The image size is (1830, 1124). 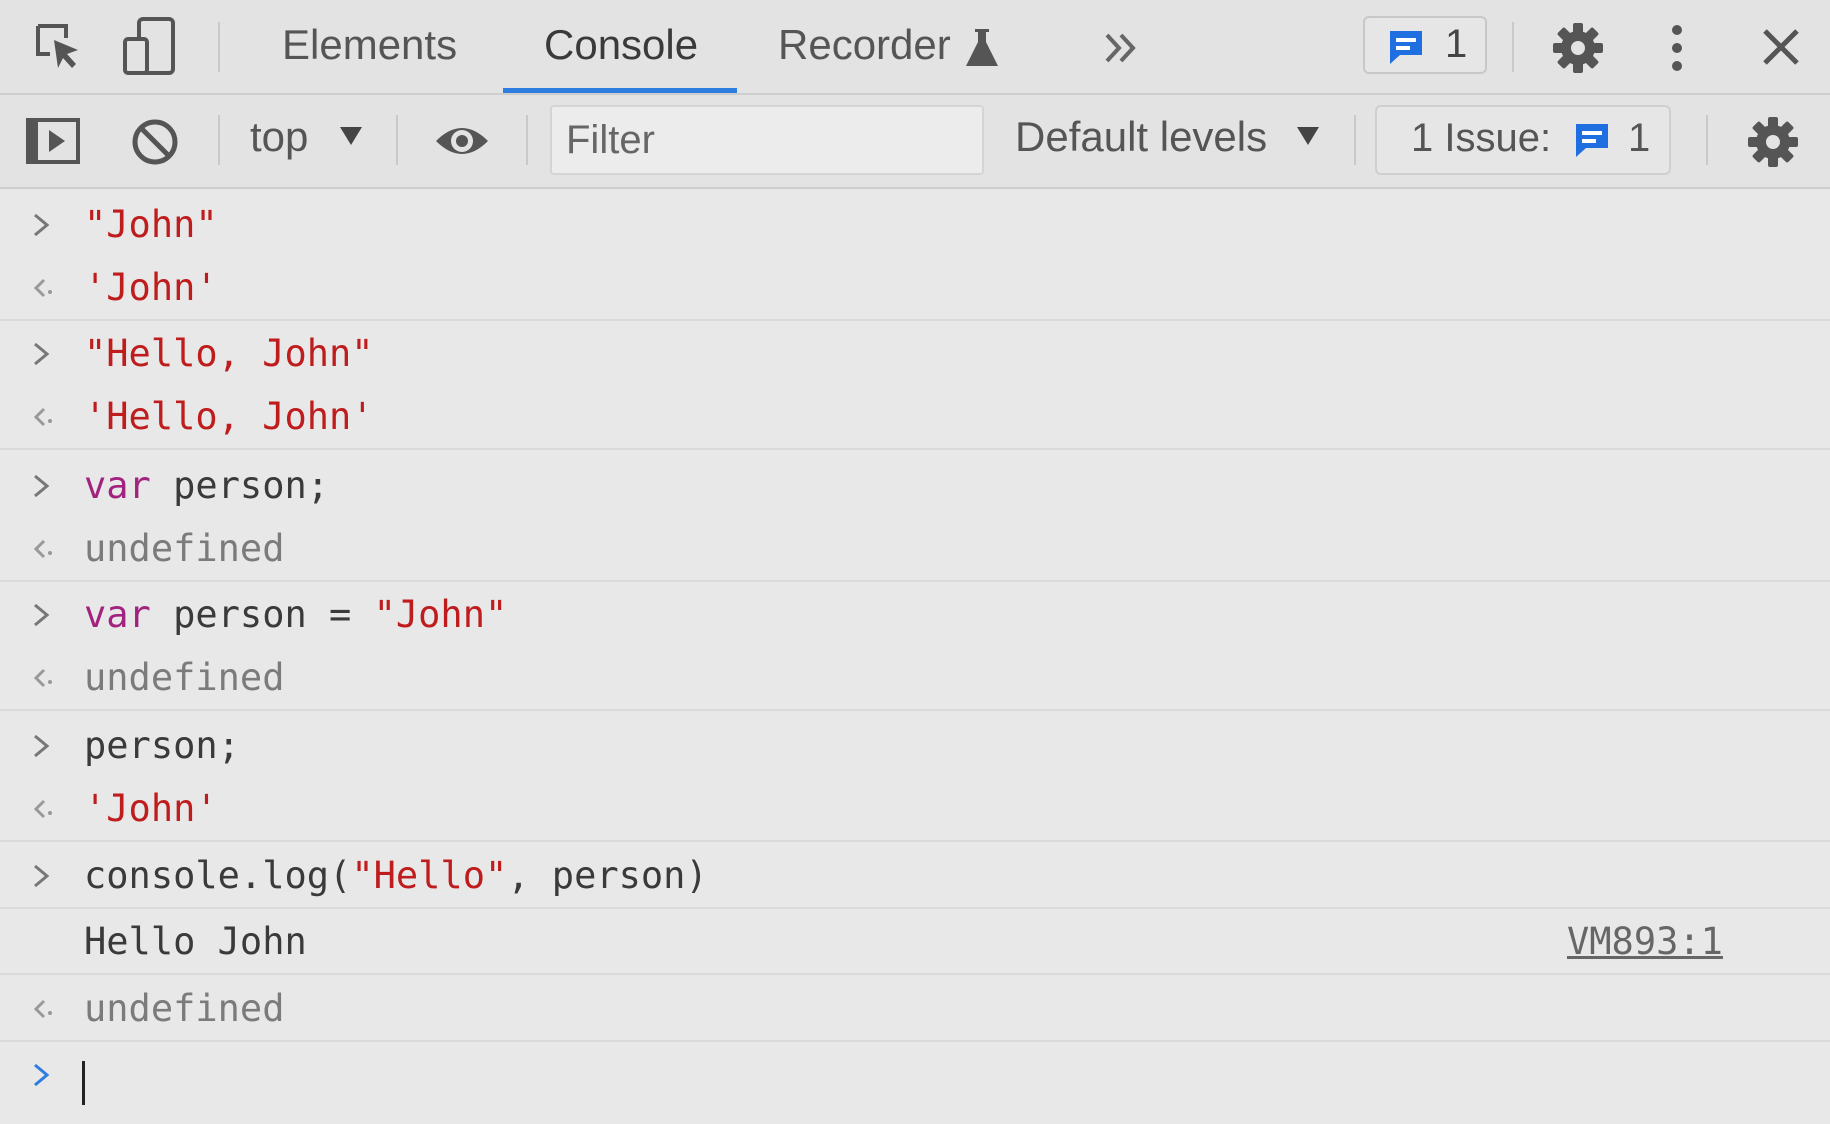 I want to click on clear-console-icon, so click(x=155, y=142).